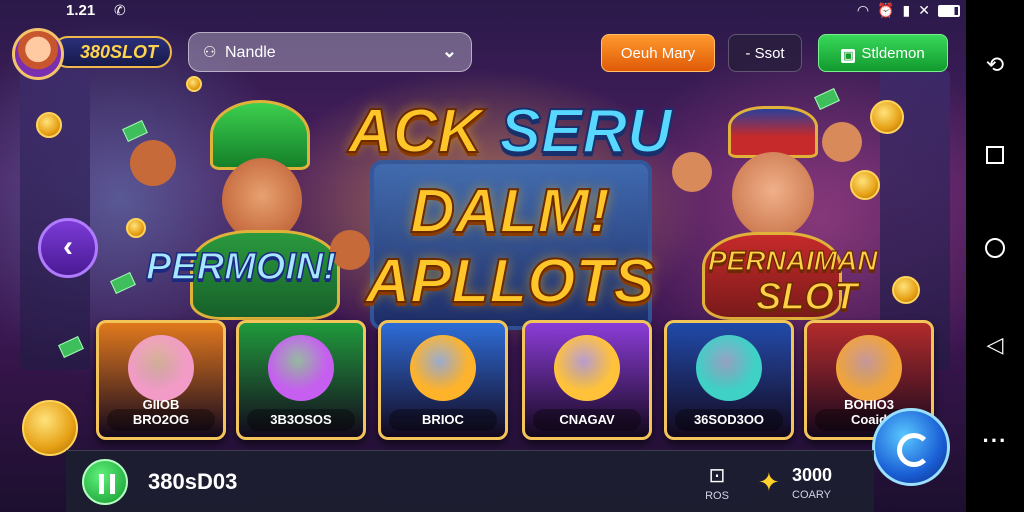 The image size is (1024, 512). I want to click on status-bar: 1.21 ✆ ◠ ⏰ ▮ ✕, so click(483, 12).